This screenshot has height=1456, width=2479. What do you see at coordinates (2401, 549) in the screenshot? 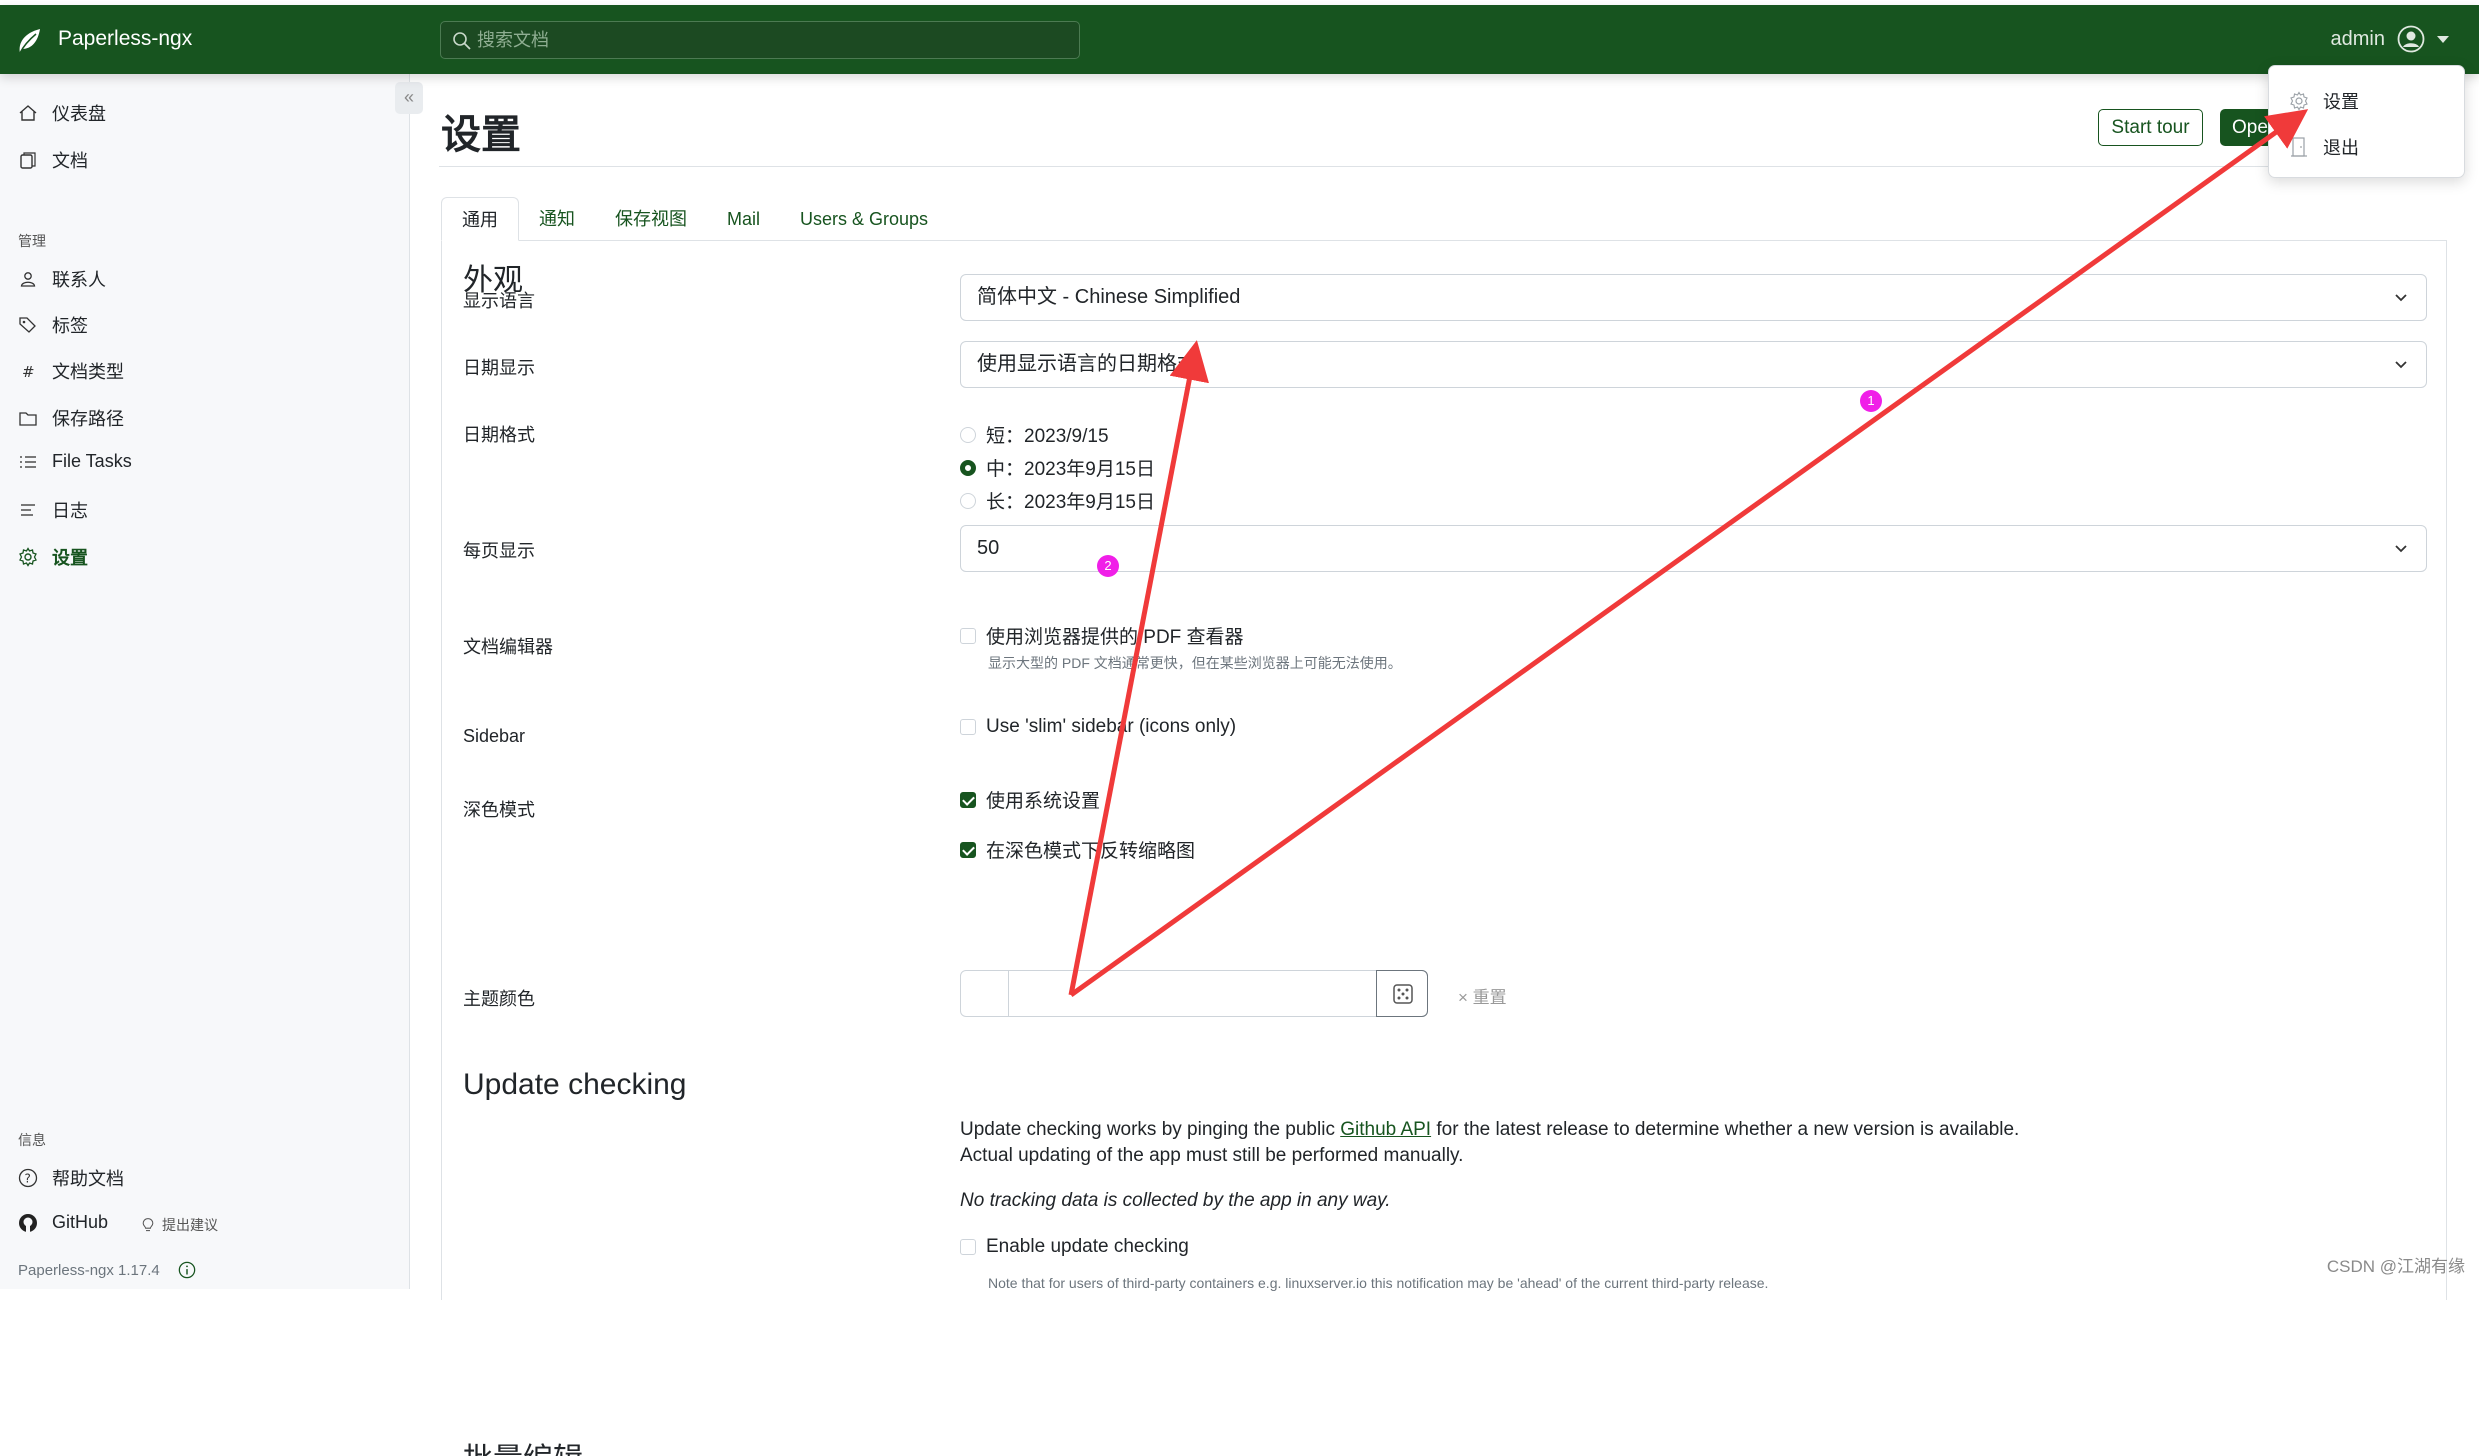
I see `chevron-down-icon` at bounding box center [2401, 549].